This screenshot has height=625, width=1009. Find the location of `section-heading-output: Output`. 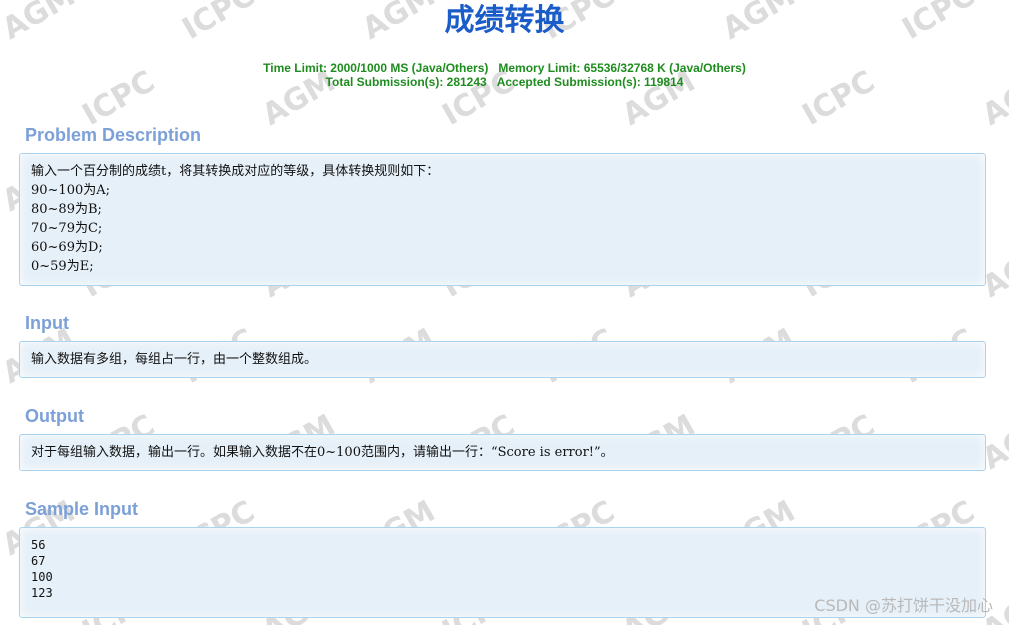

section-heading-output: Output is located at coordinates (54, 416).